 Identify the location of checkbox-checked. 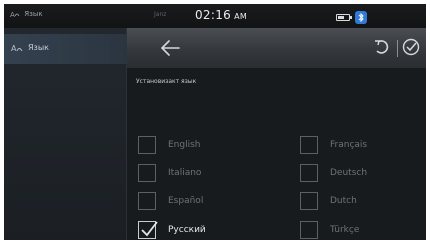
(148, 230).